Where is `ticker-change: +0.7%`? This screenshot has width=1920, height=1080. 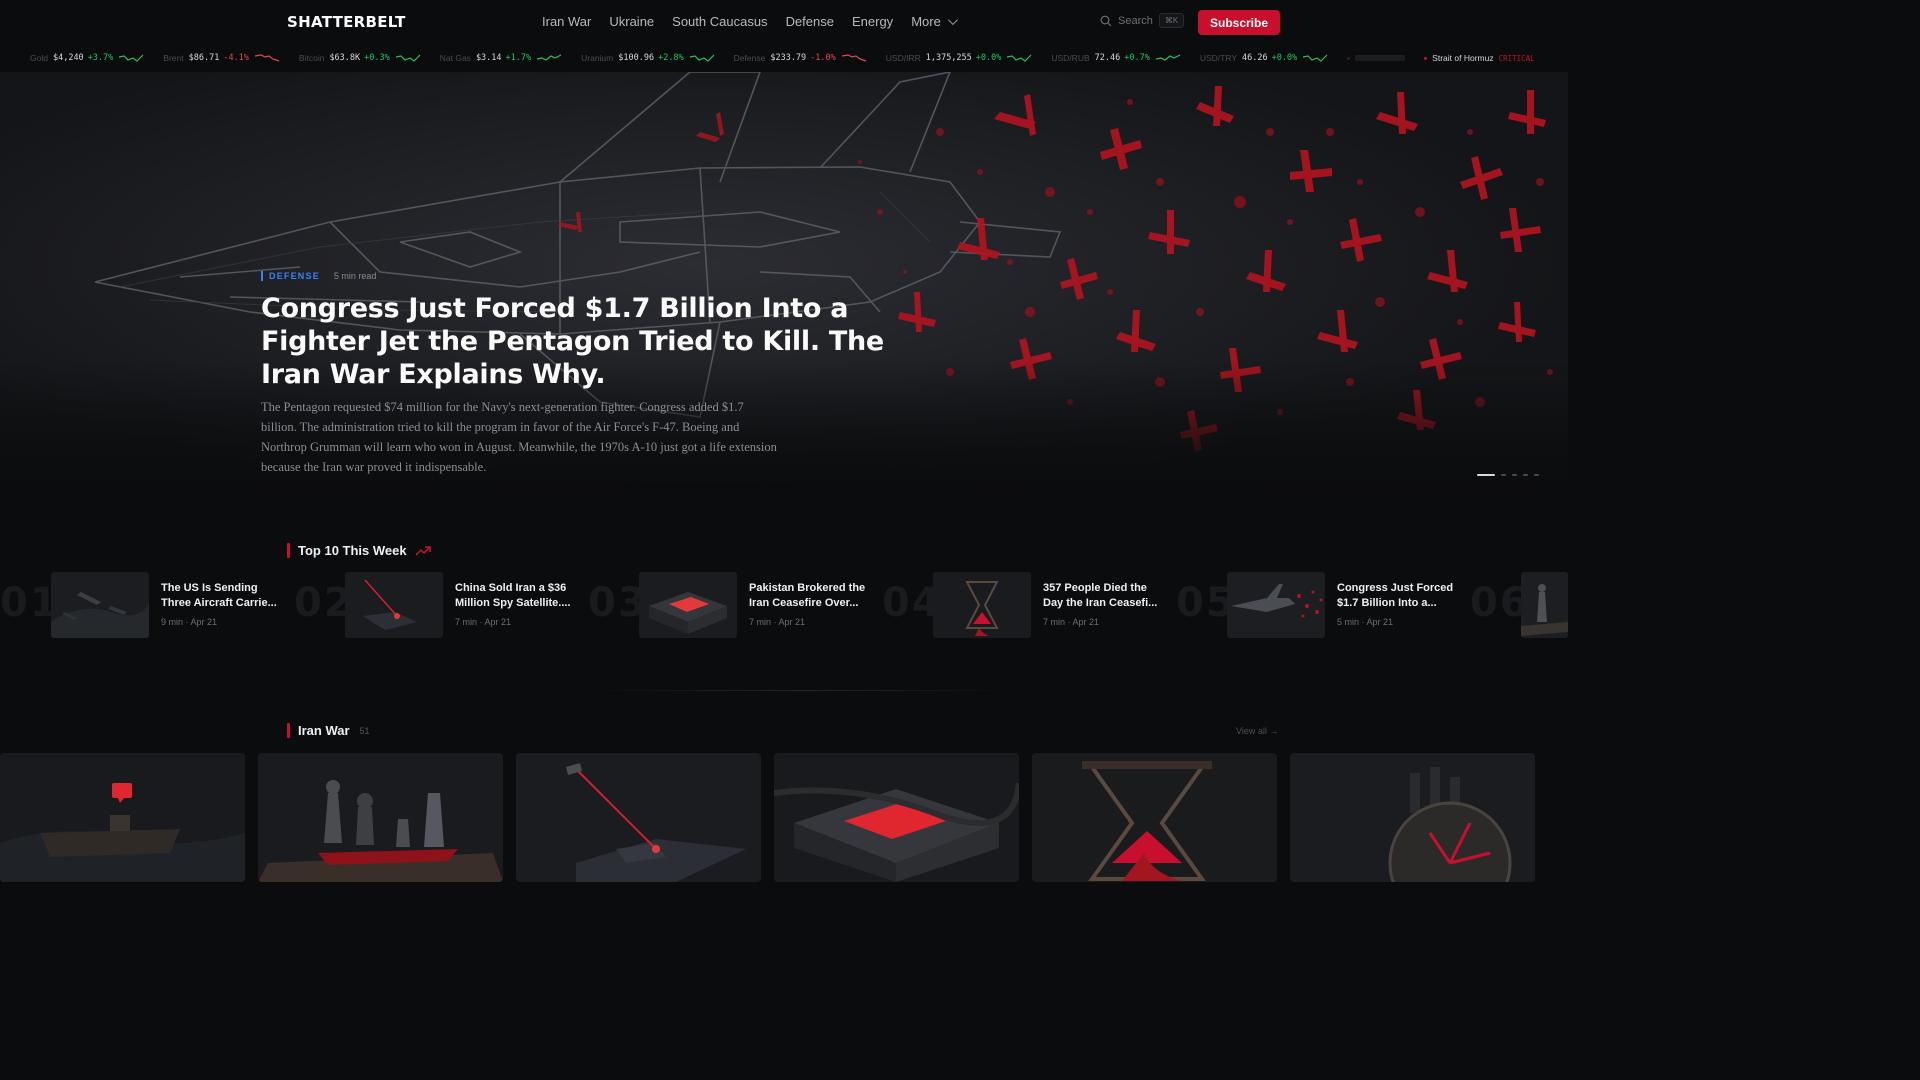 ticker-change: +0.7% is located at coordinates (1137, 58).